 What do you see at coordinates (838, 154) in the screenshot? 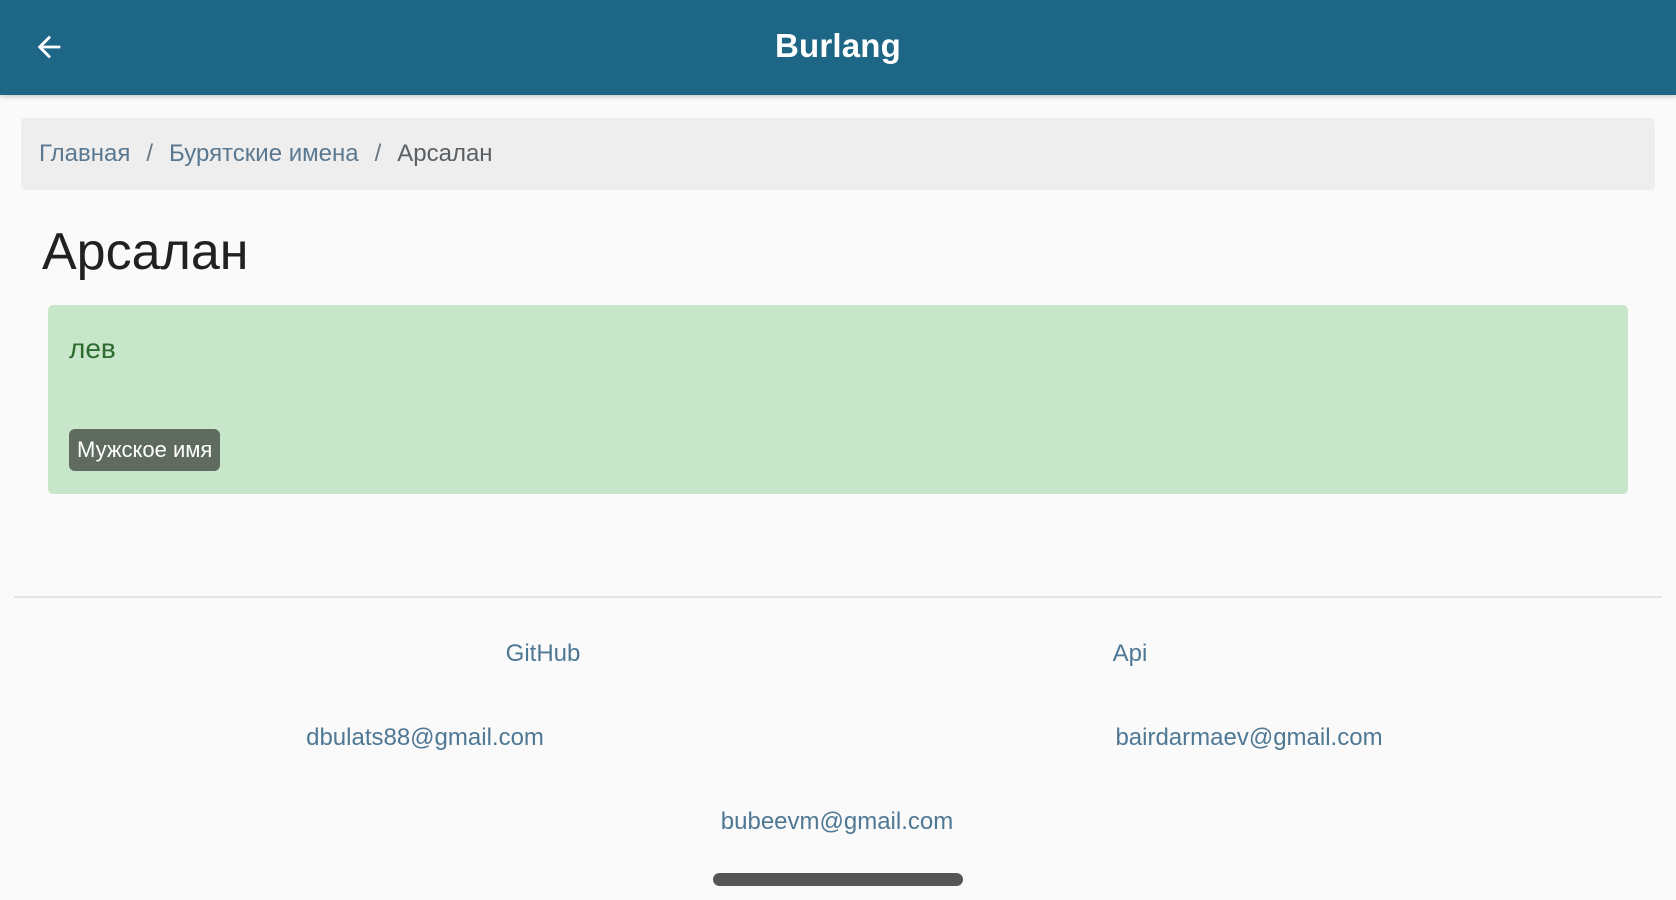
I see `breadcrumb: Главная / Бурятские имена / Арсалан` at bounding box center [838, 154].